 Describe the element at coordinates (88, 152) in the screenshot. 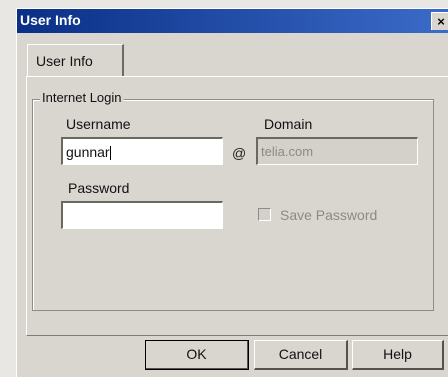

I see `username-value: gunnar` at that location.